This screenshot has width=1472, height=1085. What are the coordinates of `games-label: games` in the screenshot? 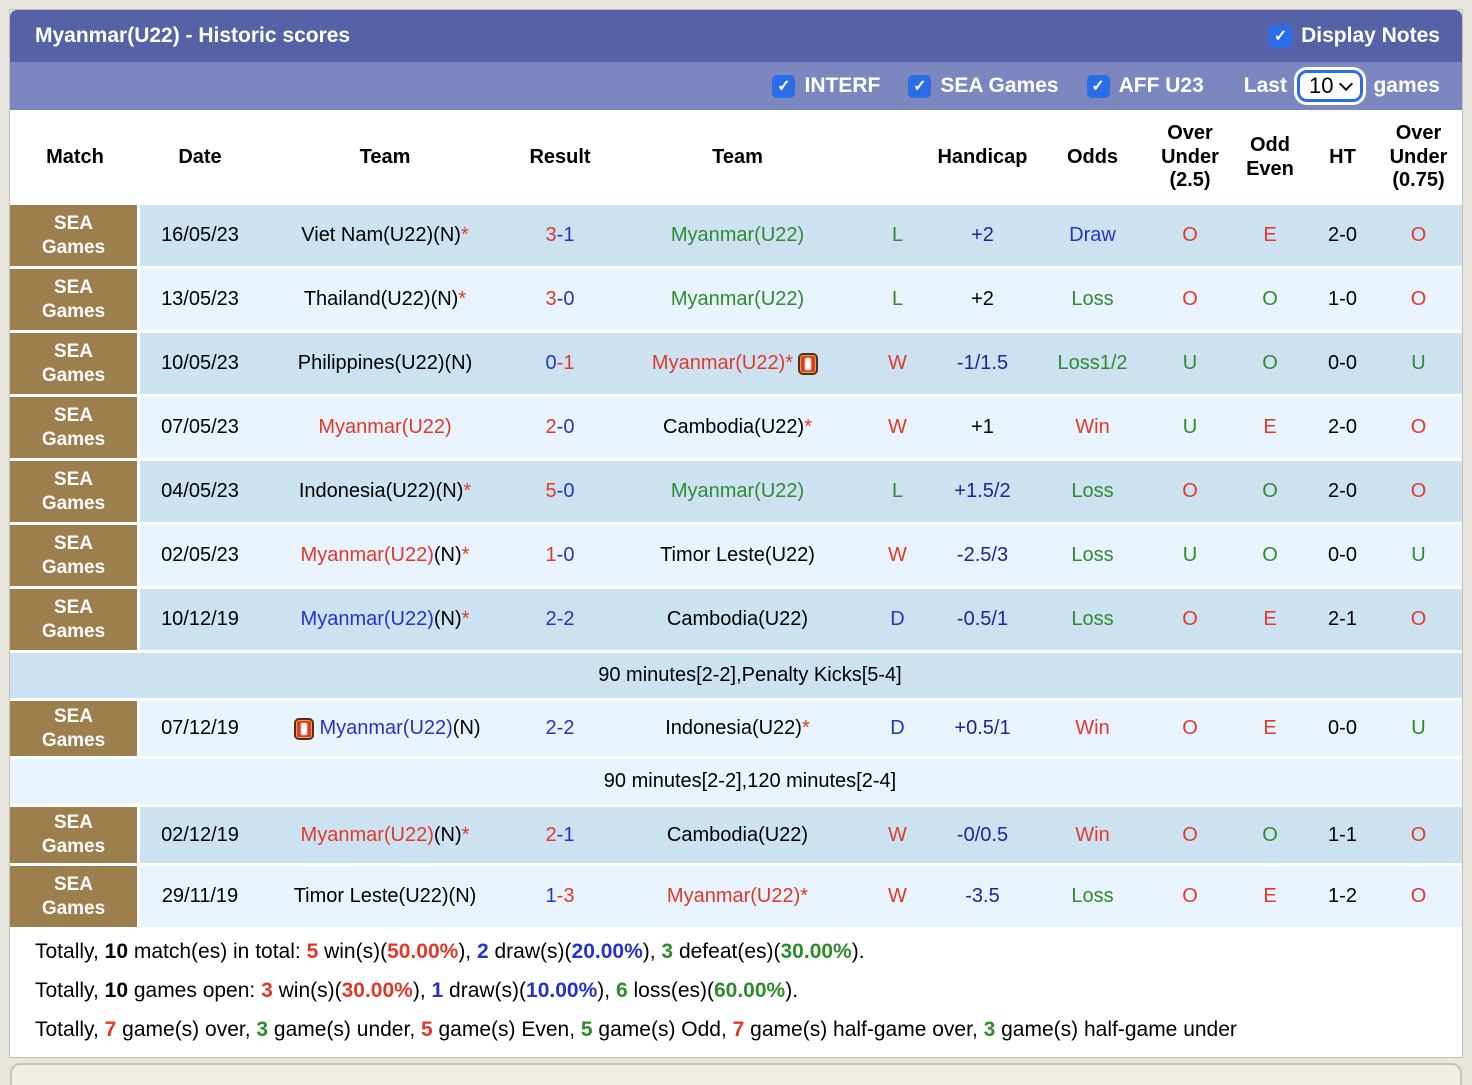 It's located at (1406, 85).